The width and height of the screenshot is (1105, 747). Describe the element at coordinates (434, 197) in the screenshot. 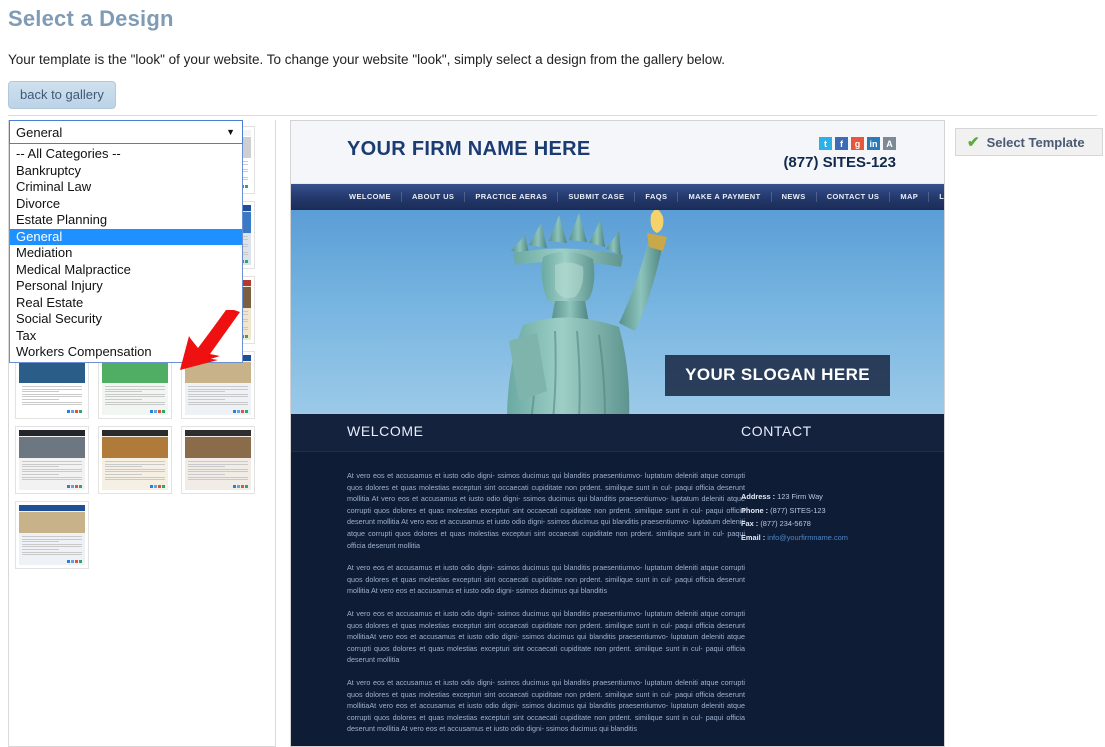

I see `nav-item-about-us: ABOUT US` at that location.